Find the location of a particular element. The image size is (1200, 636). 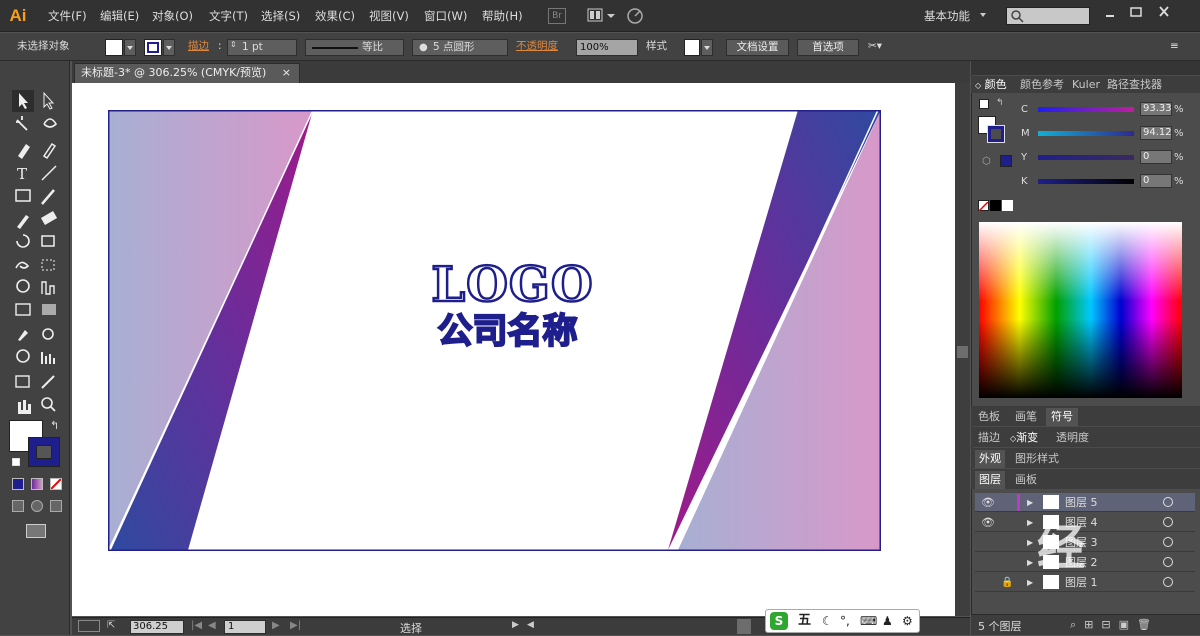

colon: : is located at coordinates (220, 46).